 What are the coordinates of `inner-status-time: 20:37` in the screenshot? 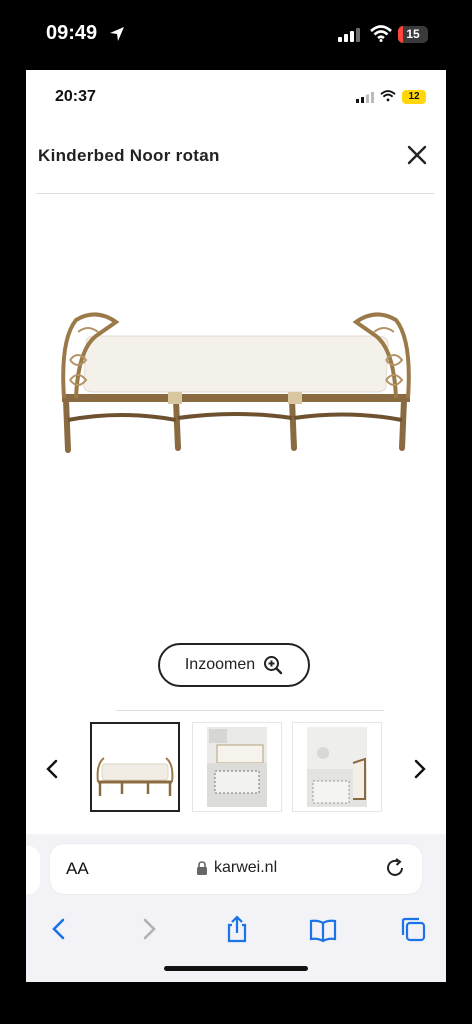 It's located at (75, 96).